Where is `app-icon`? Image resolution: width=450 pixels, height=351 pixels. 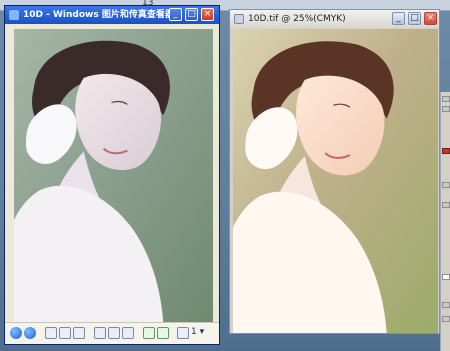
app-icon is located at coordinates (14, 15).